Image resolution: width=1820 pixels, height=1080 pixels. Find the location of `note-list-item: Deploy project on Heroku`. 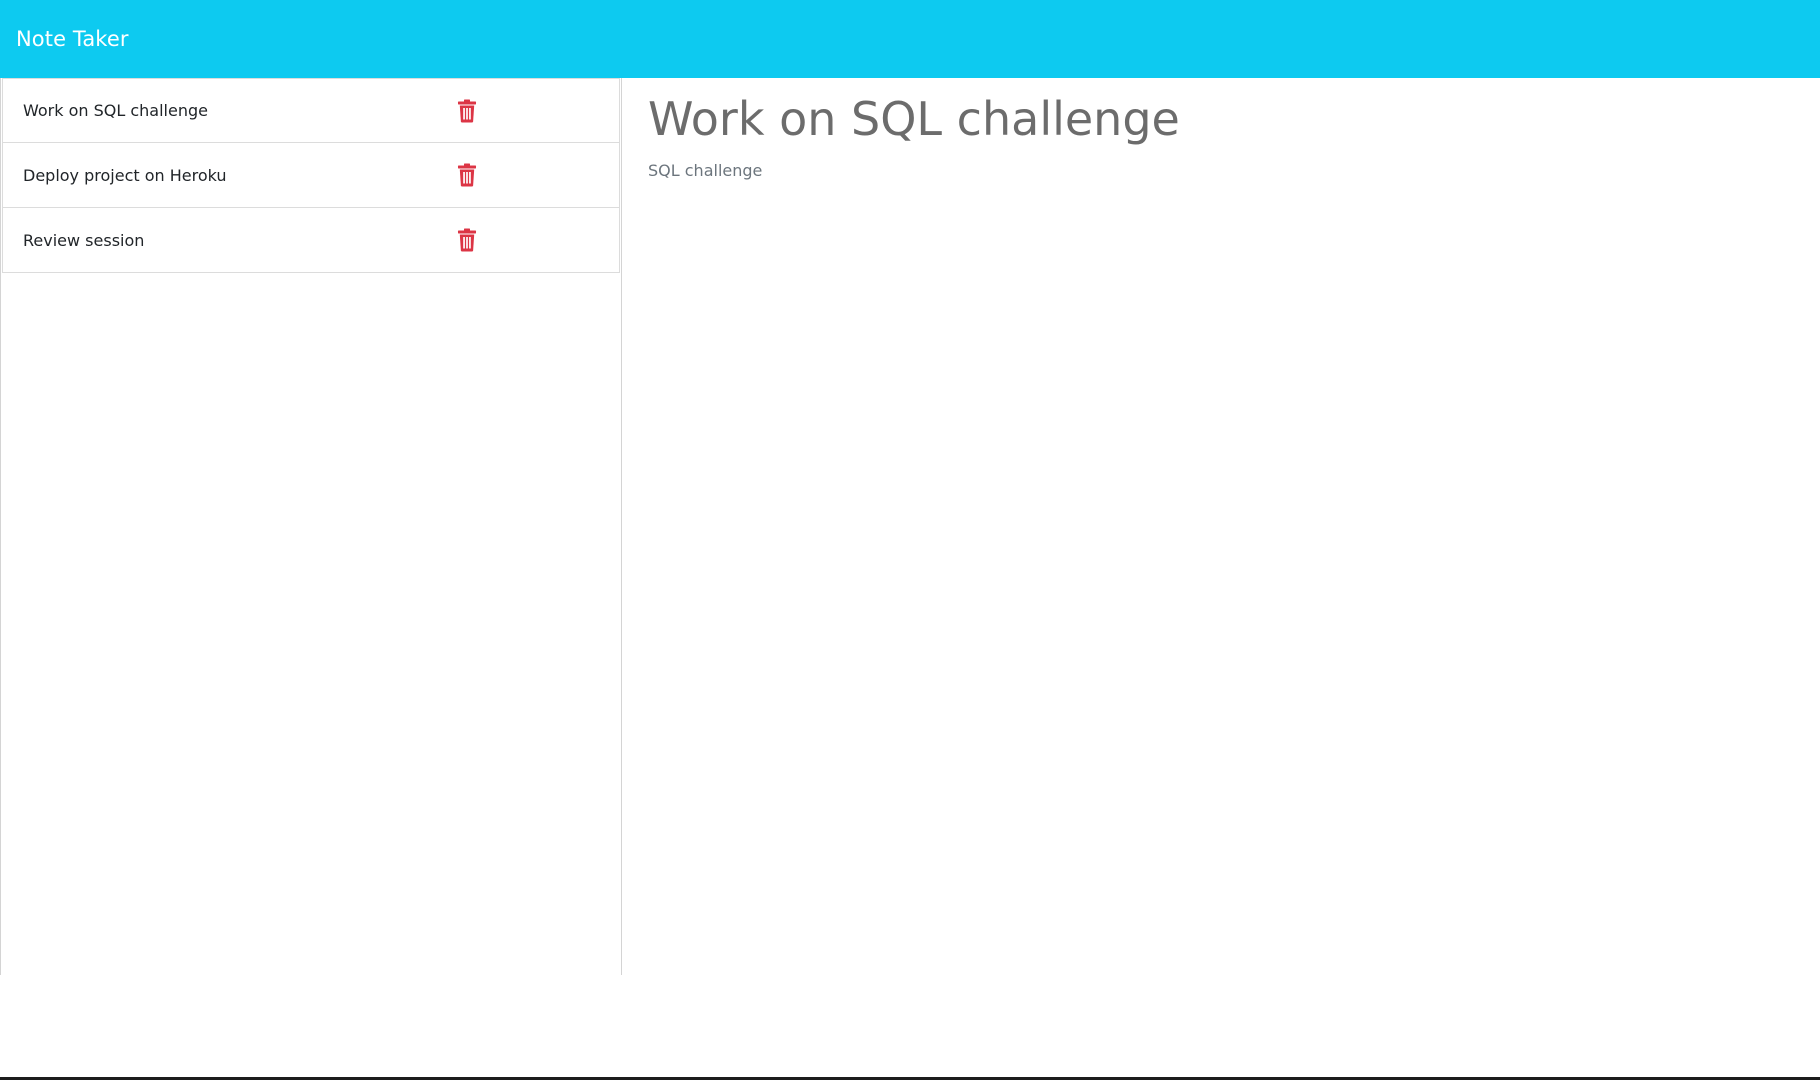

note-list-item: Deploy project on Heroku is located at coordinates (311, 175).